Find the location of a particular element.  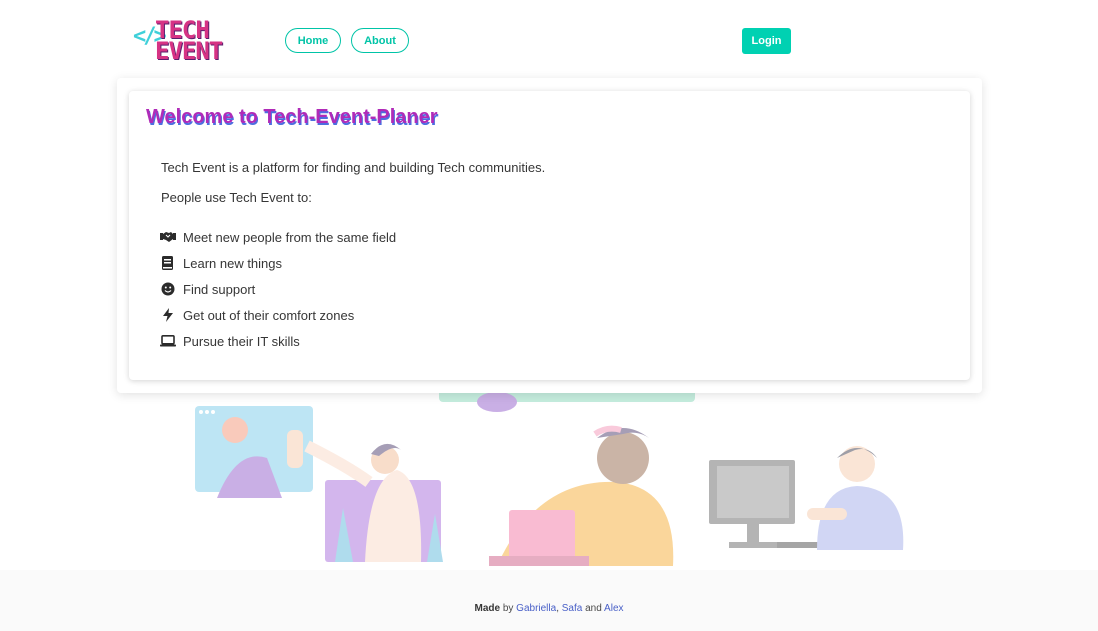

smile-icon is located at coordinates (168, 289).